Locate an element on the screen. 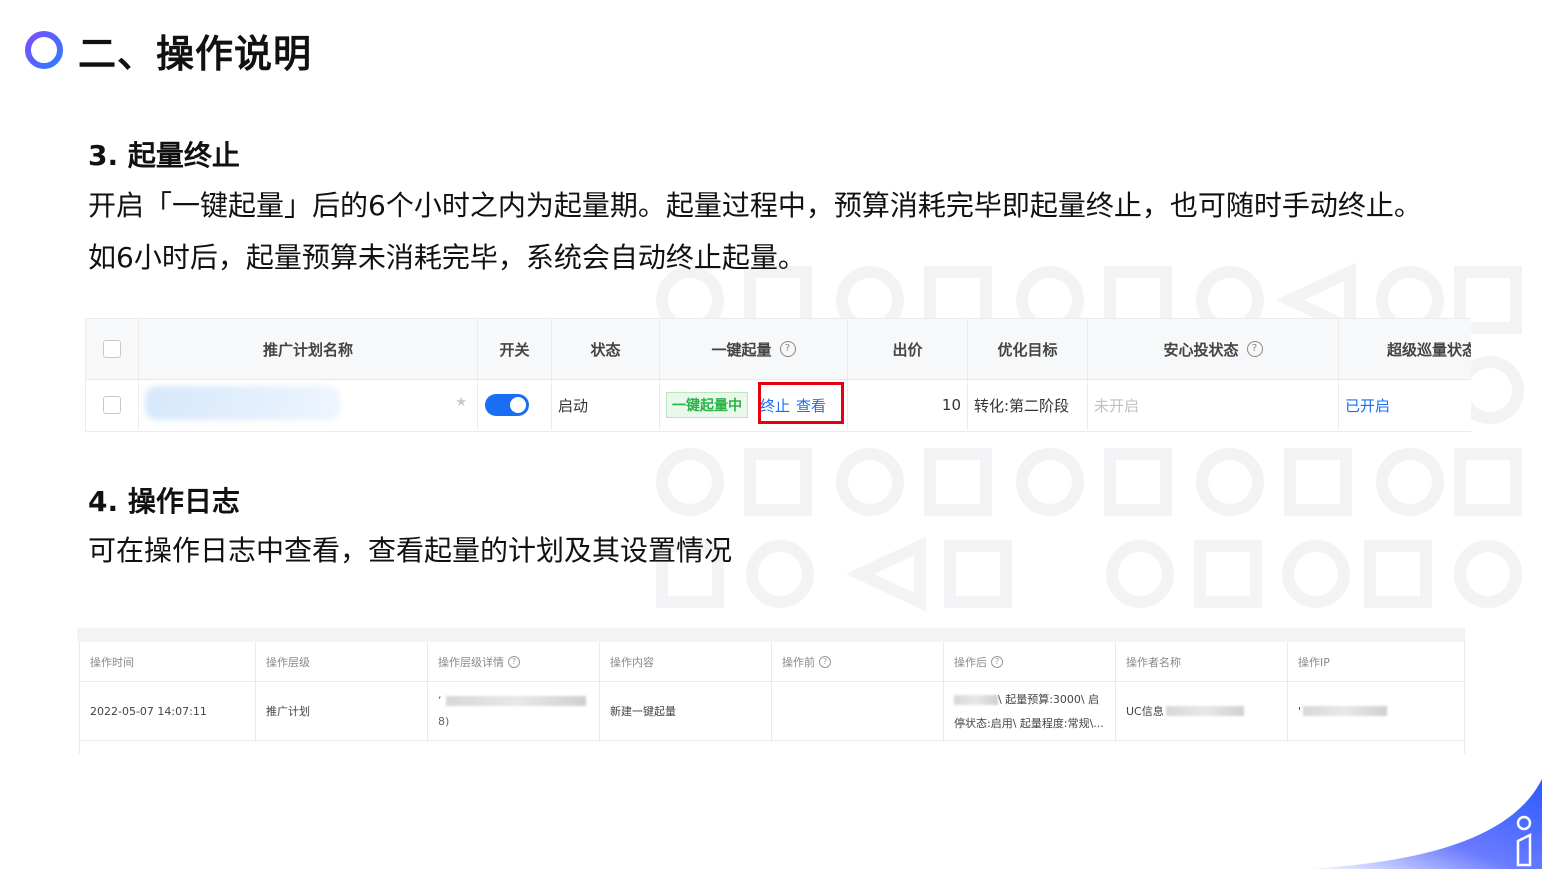 This screenshot has height=869, width=1542. header-one-click-boost-label: 一键起量 is located at coordinates (741, 349).